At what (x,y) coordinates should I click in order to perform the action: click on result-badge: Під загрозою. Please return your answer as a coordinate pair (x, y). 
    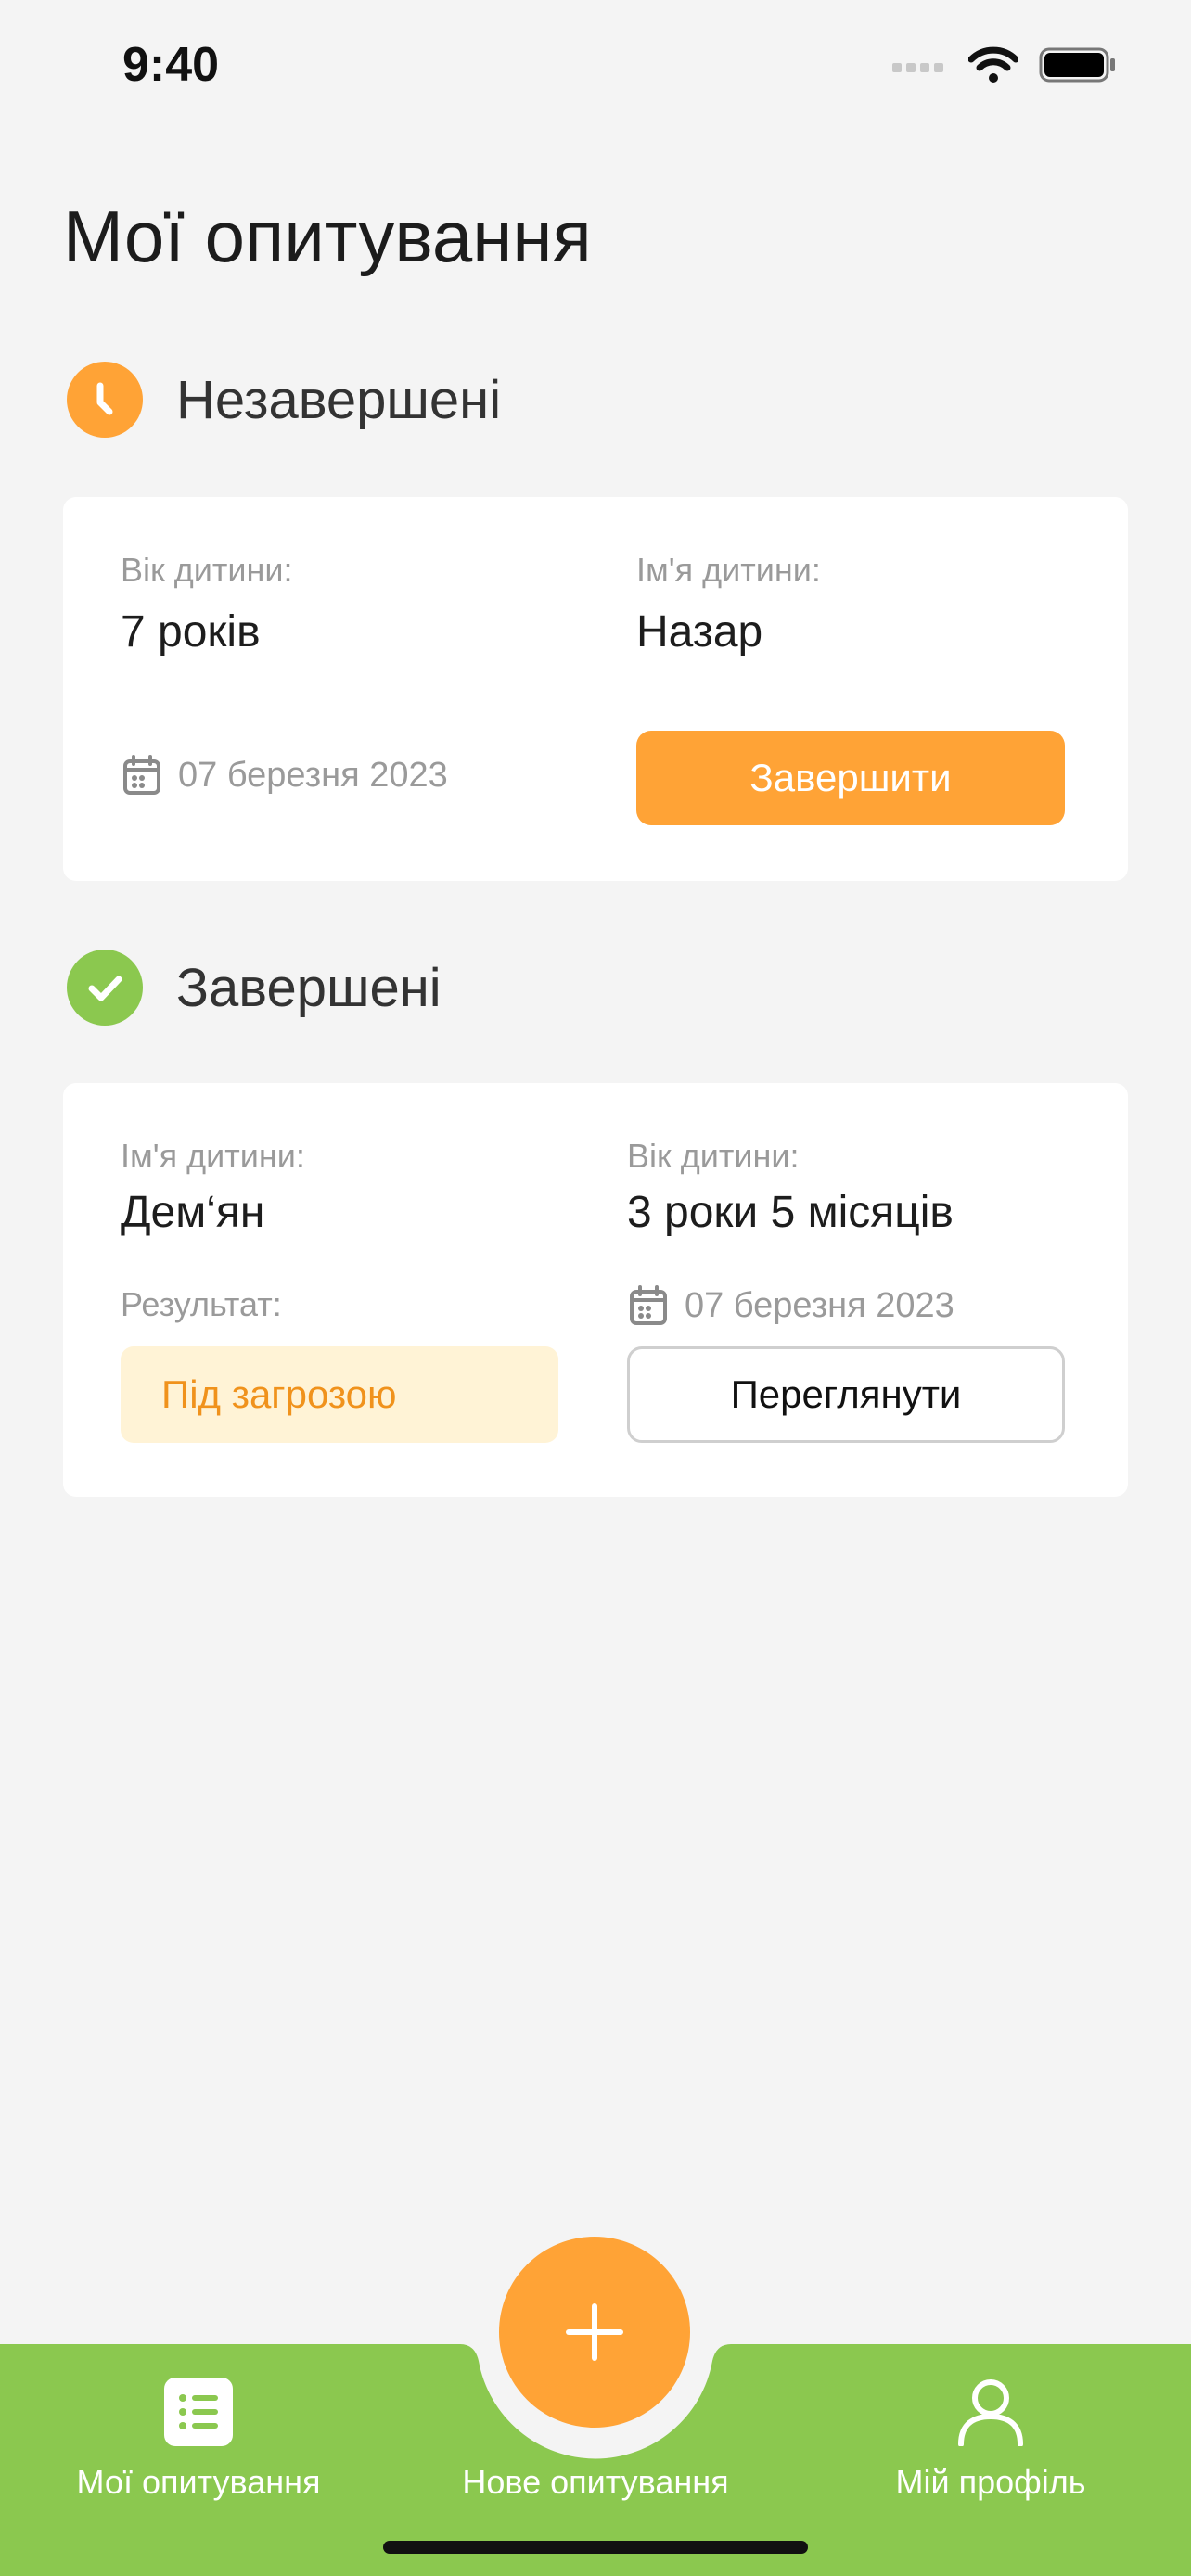
    Looking at the image, I should click on (339, 1394).